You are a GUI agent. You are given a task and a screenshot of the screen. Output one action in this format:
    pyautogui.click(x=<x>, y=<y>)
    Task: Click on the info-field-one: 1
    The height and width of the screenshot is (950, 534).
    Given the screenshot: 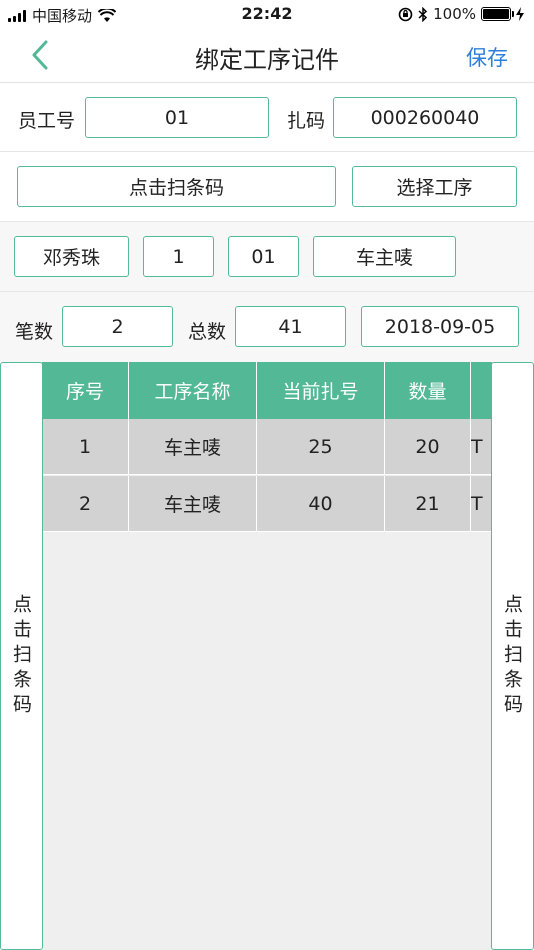 What is the action you would take?
    pyautogui.click(x=178, y=256)
    